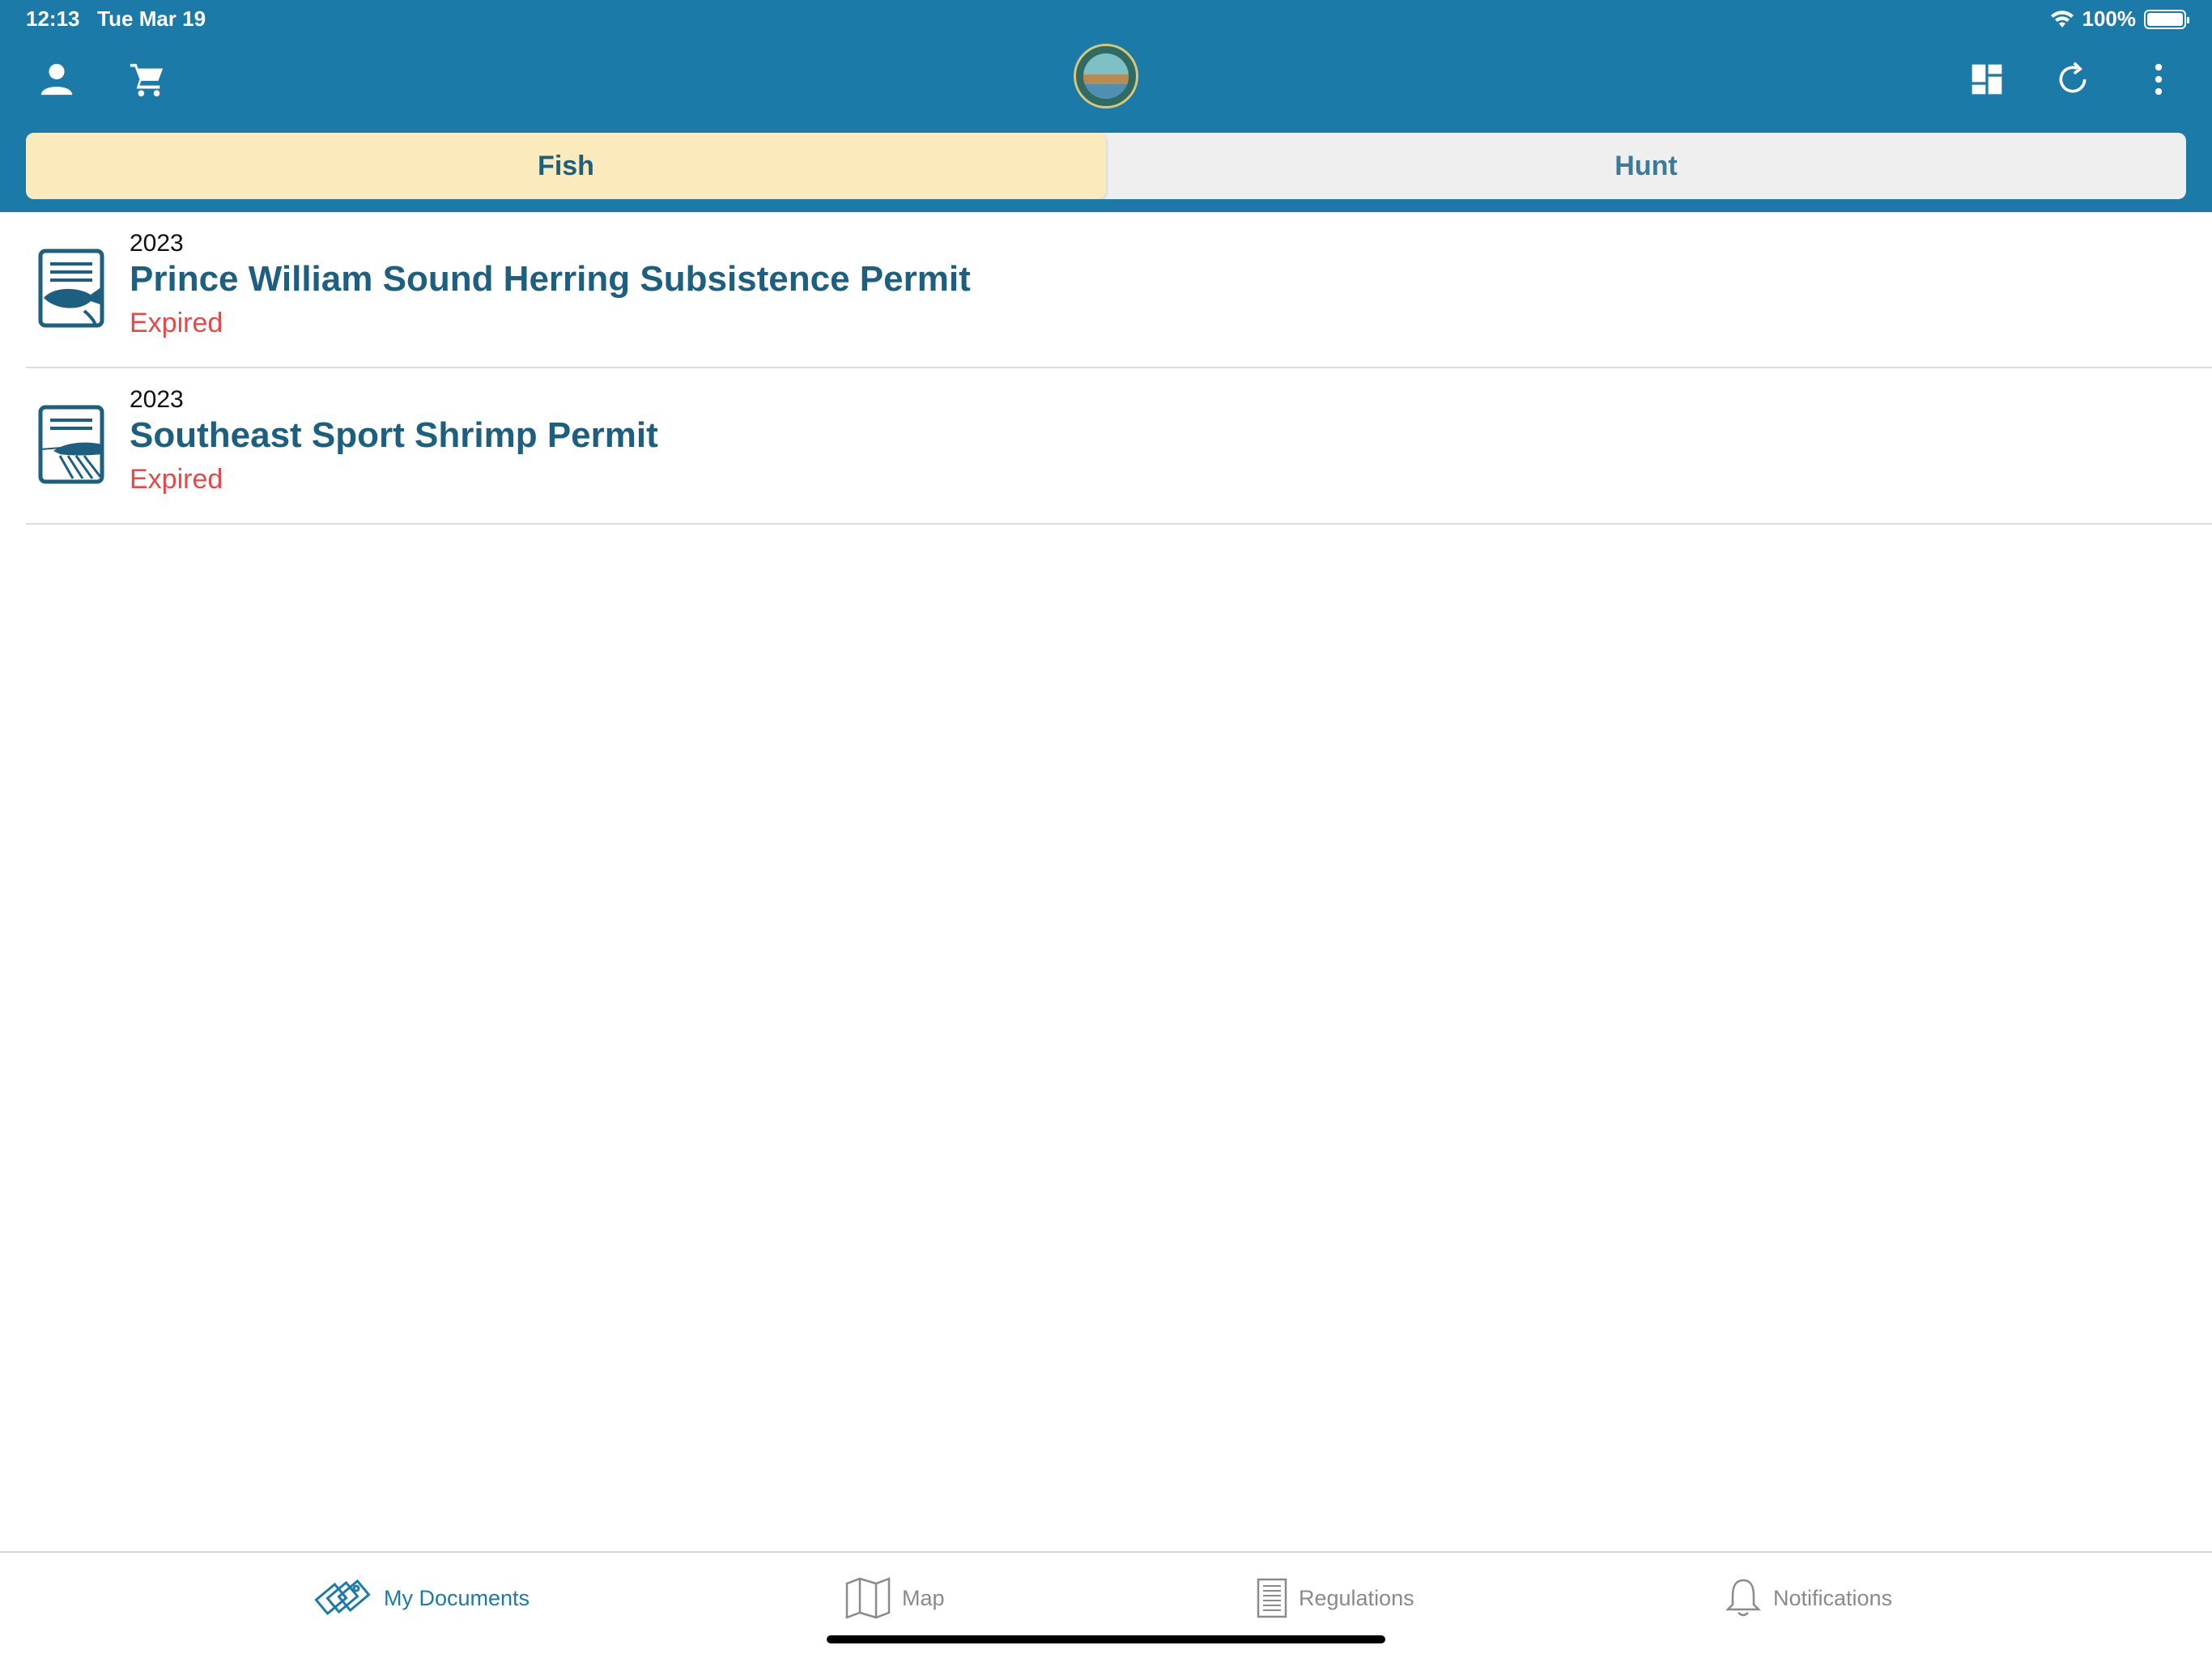 The height and width of the screenshot is (1658, 2212). What do you see at coordinates (53, 18) in the screenshot?
I see `status-time-text: 12:13` at bounding box center [53, 18].